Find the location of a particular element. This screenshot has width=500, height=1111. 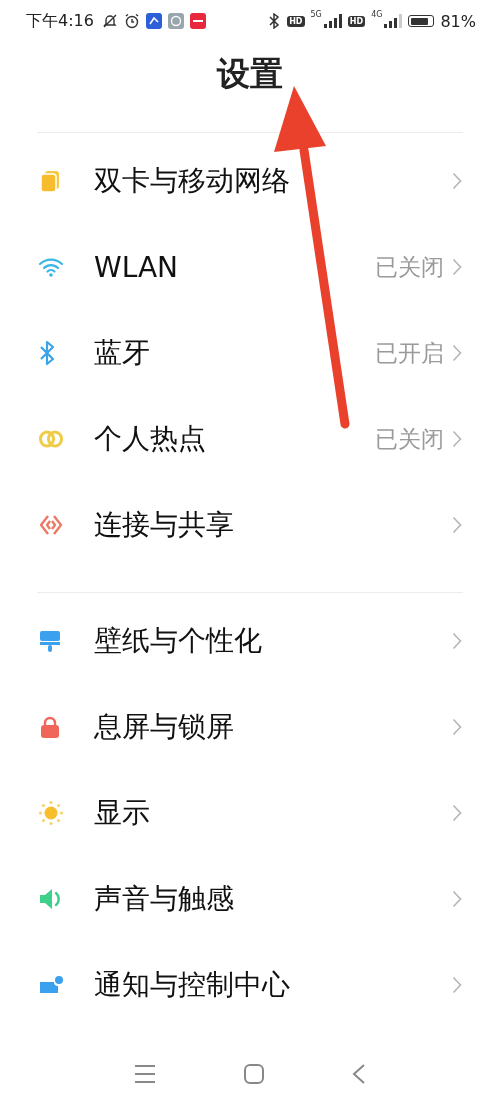

linked-rings-icon is located at coordinates (51, 439).